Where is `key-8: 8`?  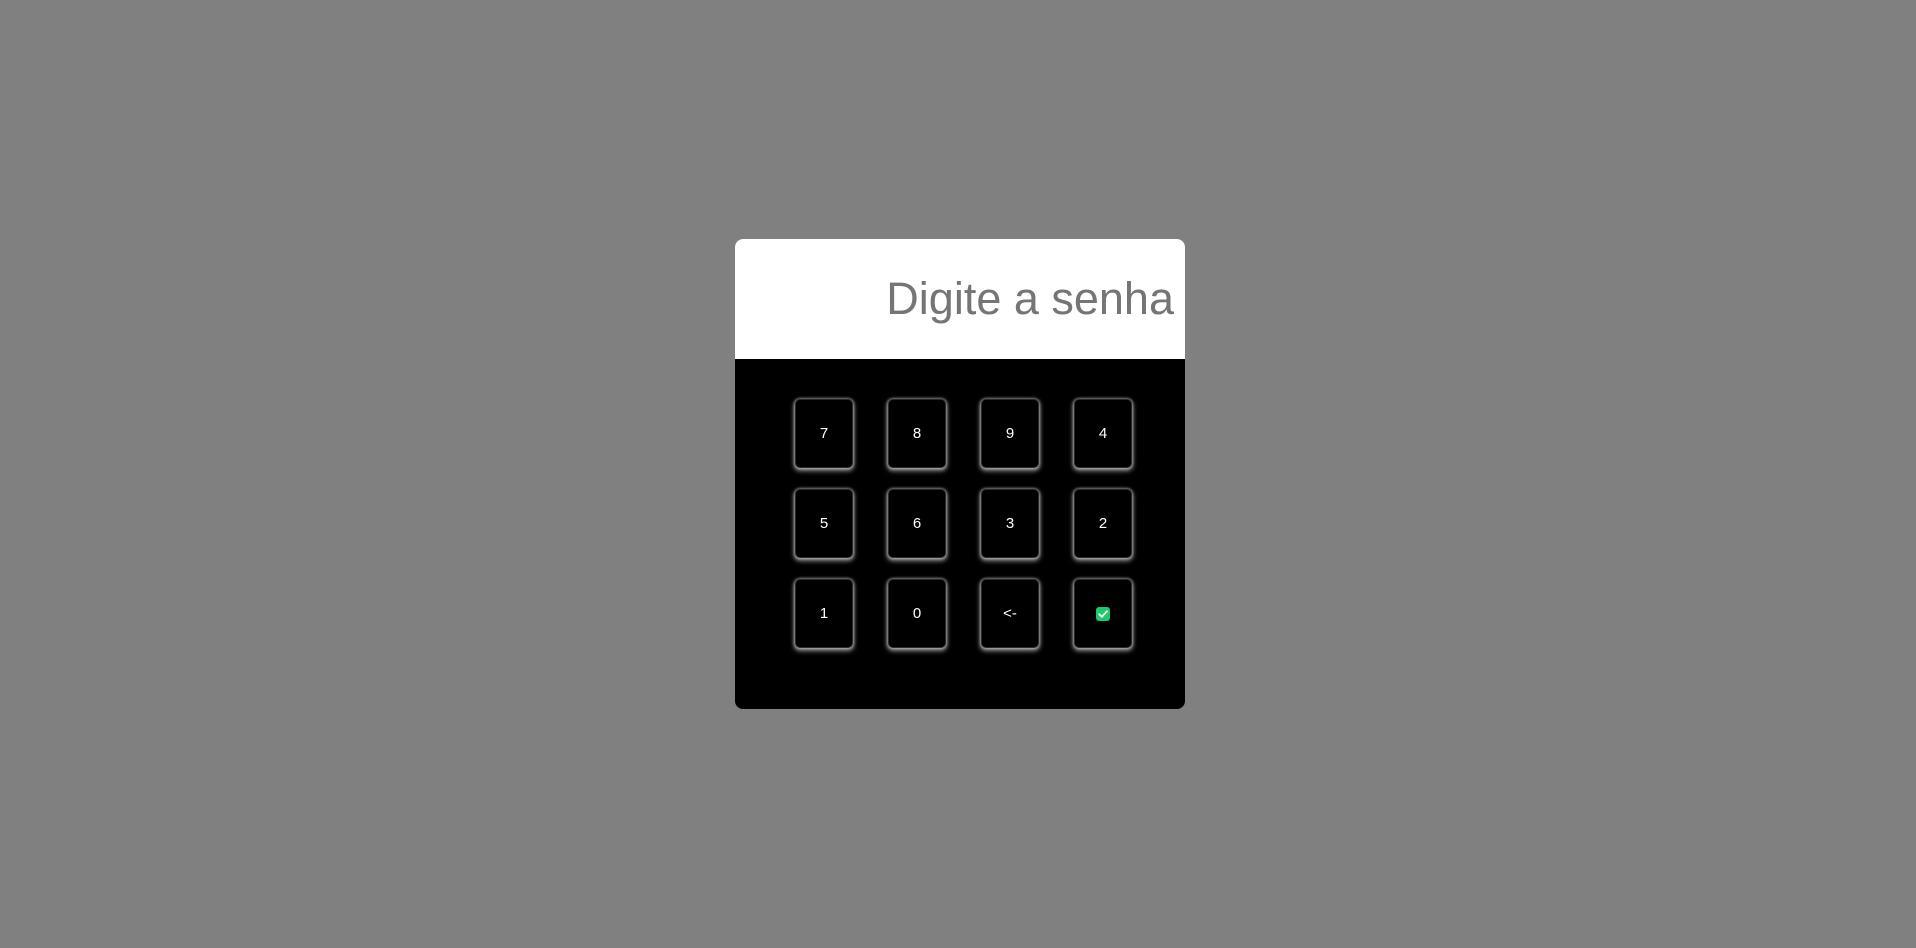 key-8: 8 is located at coordinates (917, 433).